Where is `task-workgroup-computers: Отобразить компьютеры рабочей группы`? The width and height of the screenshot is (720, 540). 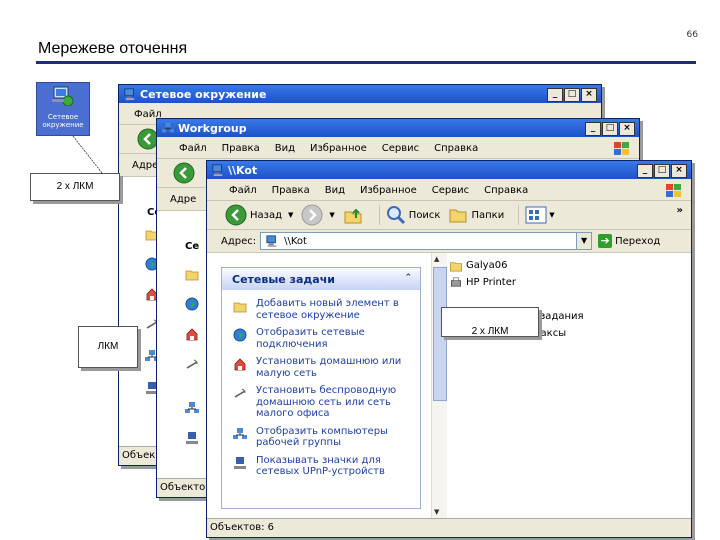
task-workgroup-computers: Отобразить компьютеры рабочей группы is located at coordinates (321, 437).